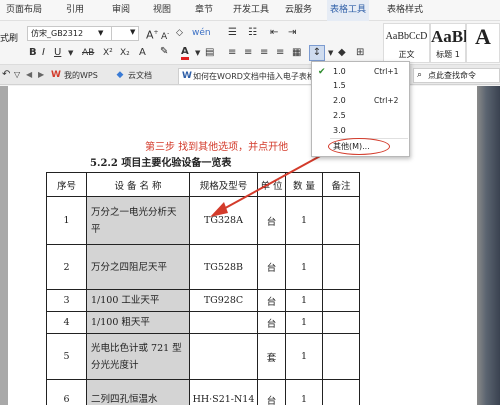 The width and height of the screenshot is (500, 405). Describe the element at coordinates (359, 146) in the screenshot. I see `annotation-highlight-ring` at that location.